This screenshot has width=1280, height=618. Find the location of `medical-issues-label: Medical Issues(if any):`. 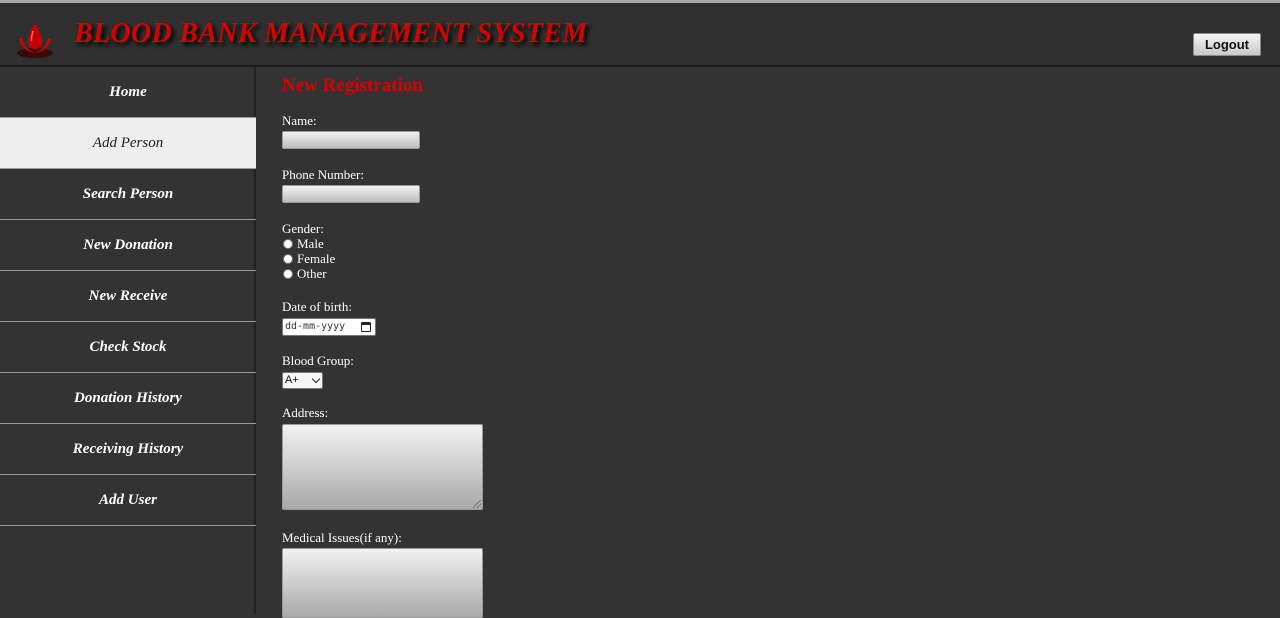

medical-issues-label: Medical Issues(if any): is located at coordinates (342, 537).